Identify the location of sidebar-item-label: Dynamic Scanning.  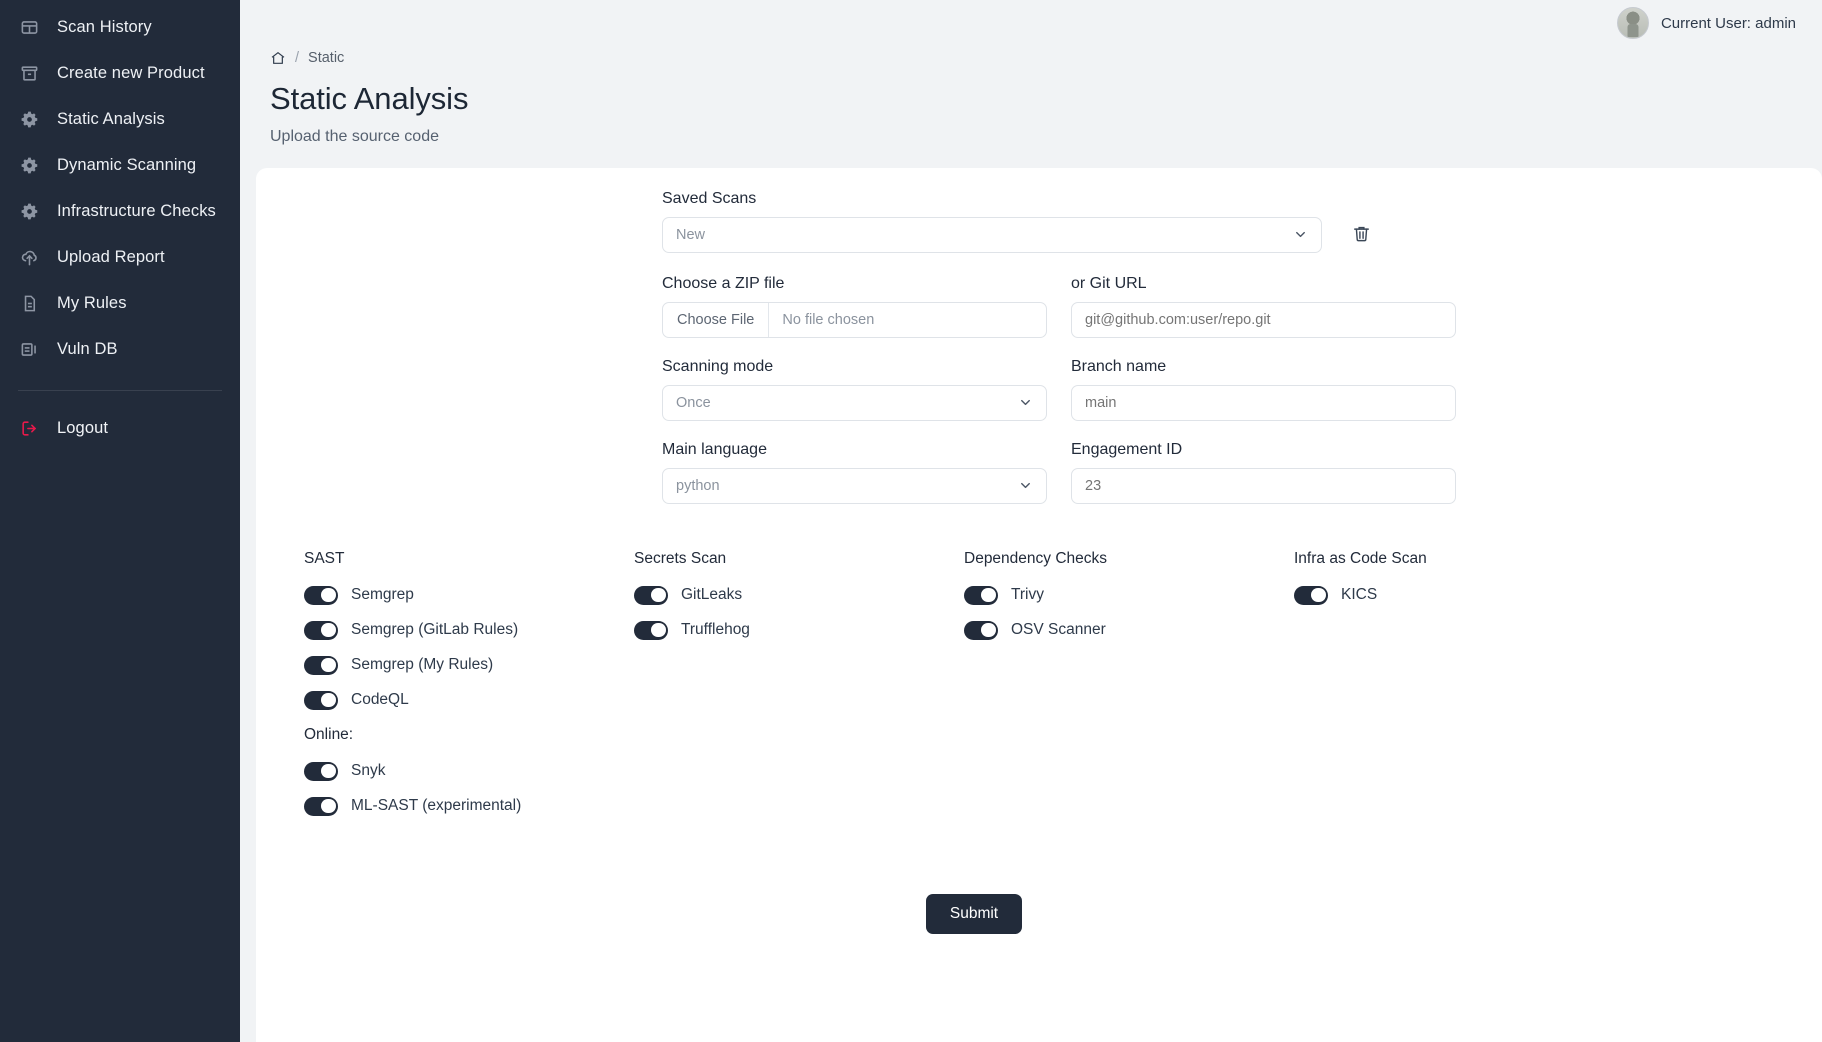
(127, 164).